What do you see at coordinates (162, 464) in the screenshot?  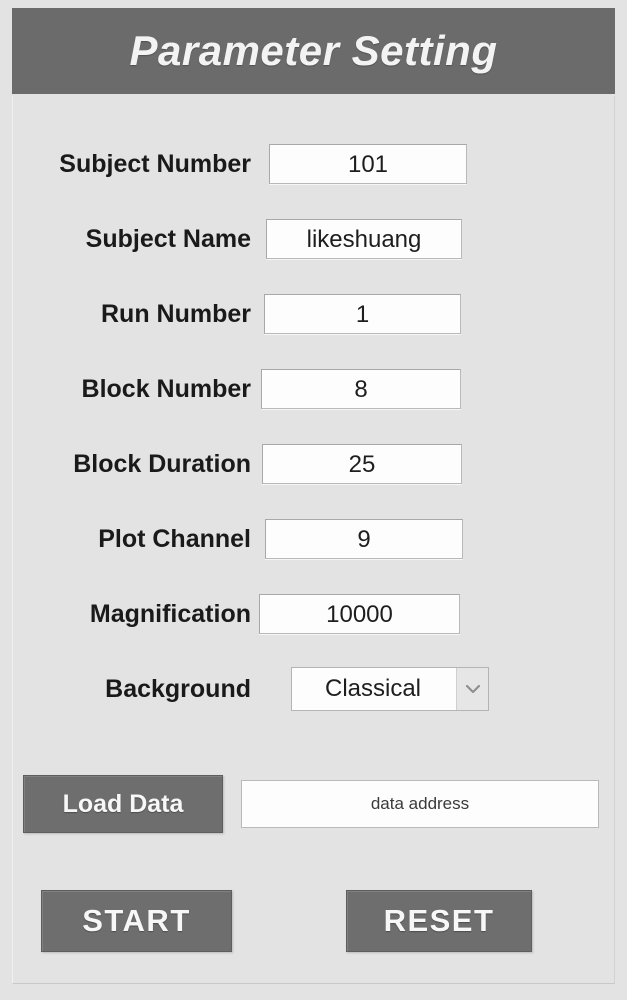 I see `field-label: Block Duration` at bounding box center [162, 464].